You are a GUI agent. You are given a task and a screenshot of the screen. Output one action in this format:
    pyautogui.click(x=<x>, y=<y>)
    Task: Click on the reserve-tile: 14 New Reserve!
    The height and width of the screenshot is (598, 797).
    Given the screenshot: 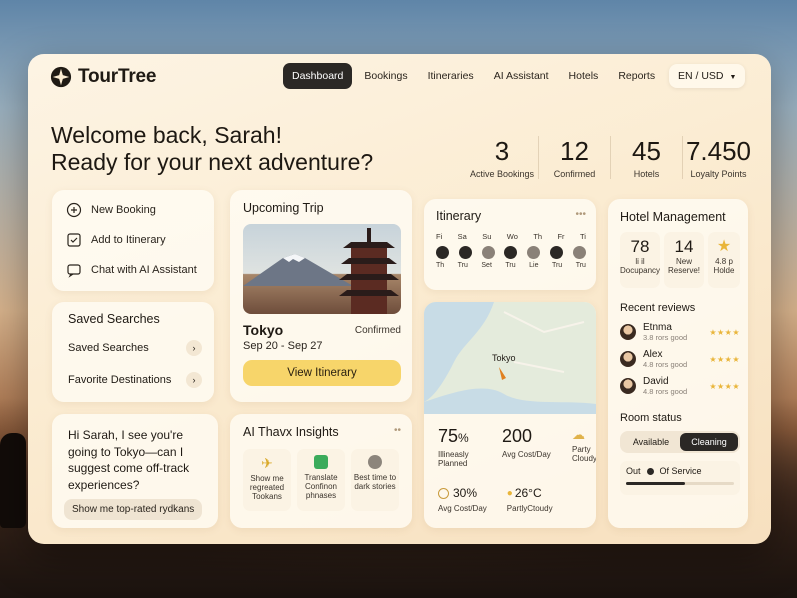 What is the action you would take?
    pyautogui.click(x=684, y=260)
    